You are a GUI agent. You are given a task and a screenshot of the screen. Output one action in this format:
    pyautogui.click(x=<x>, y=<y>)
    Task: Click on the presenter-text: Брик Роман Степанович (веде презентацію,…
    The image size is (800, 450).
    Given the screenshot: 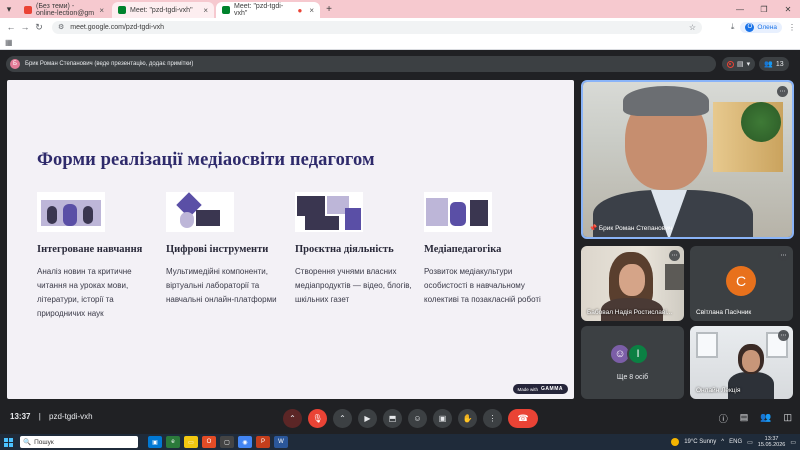 What is the action you would take?
    pyautogui.click(x=109, y=64)
    